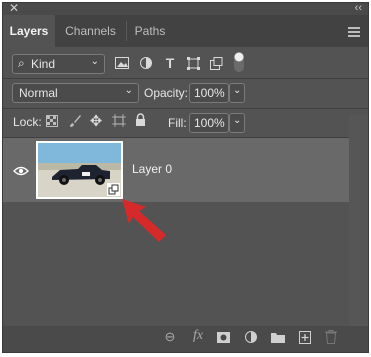  Describe the element at coordinates (185, 31) in the screenshot. I see `tab-bar: Layers Channels Paths` at that location.